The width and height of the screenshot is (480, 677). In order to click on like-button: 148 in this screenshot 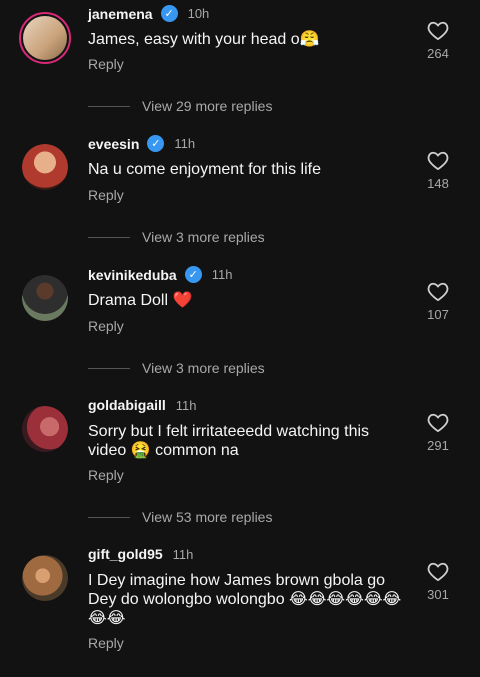, I will do `click(438, 170)`.